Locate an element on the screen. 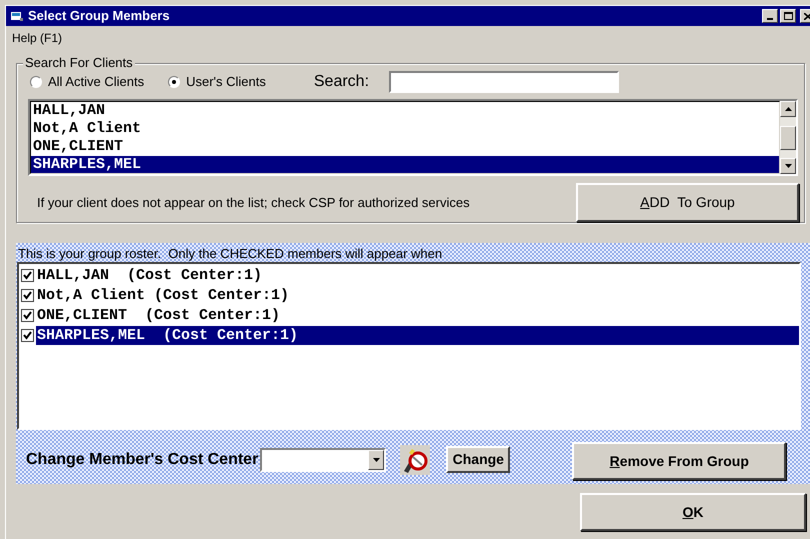 The height and width of the screenshot is (539, 810). change-button: Change is located at coordinates (478, 459).